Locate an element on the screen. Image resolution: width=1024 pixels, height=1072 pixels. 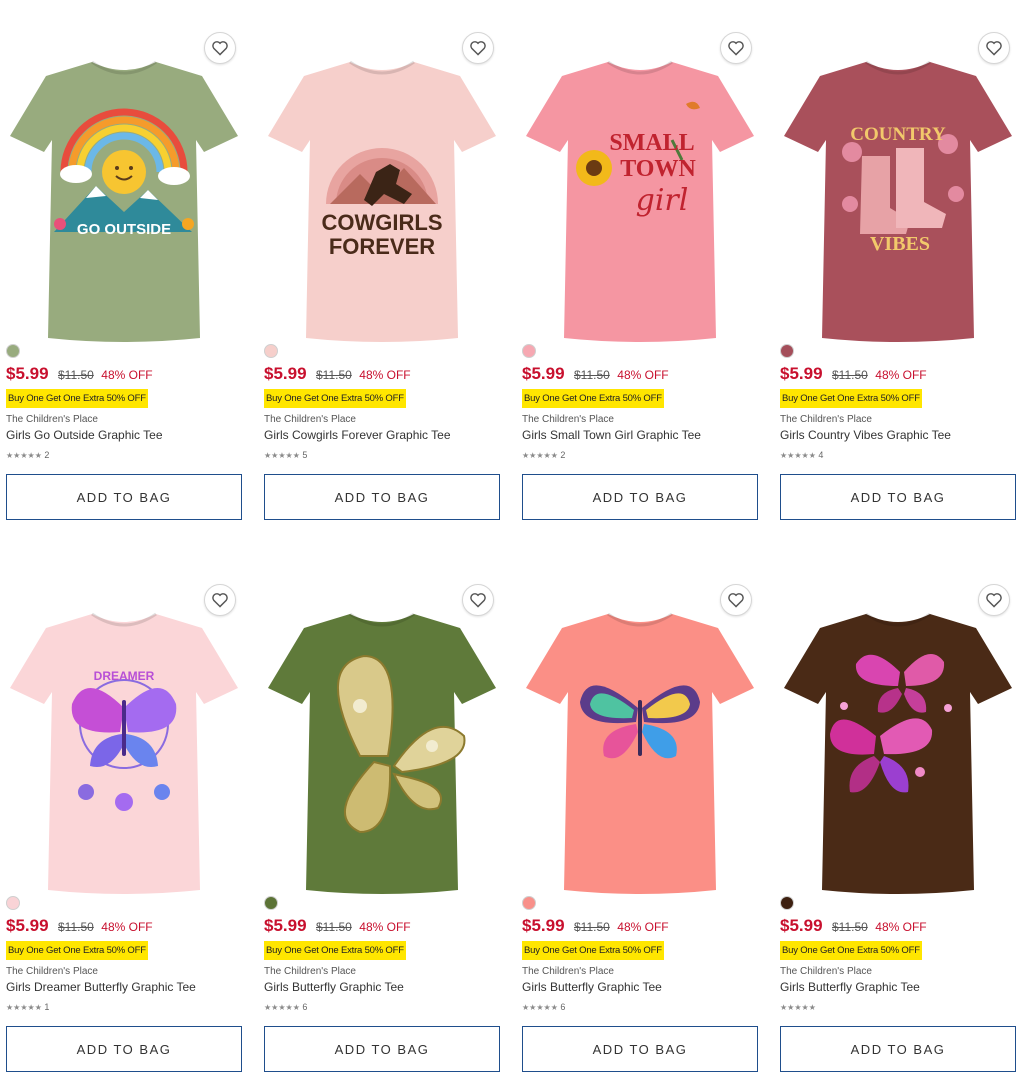
product-name: Girls Dreamer Butterfly Graphic Tee is located at coordinates (101, 987).